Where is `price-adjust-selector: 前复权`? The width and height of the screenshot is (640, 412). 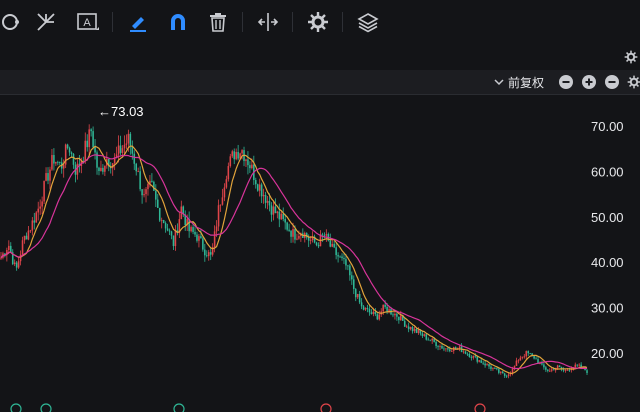 price-adjust-selector: 前复权 is located at coordinates (526, 82).